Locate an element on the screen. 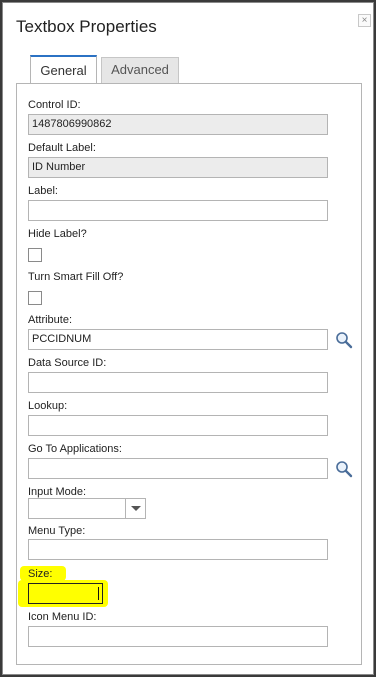  icon-menu-id-label: Icon Menu ID: is located at coordinates (62, 617).